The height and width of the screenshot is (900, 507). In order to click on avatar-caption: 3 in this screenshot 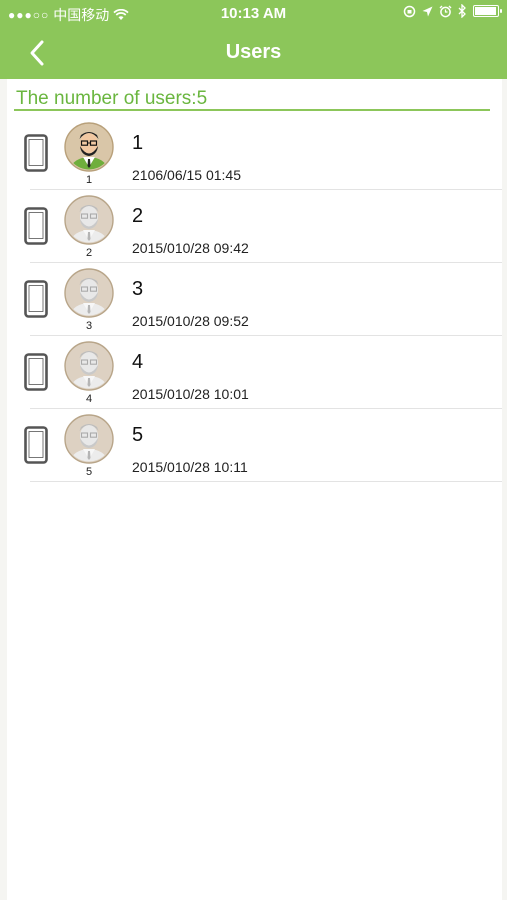, I will do `click(89, 326)`.